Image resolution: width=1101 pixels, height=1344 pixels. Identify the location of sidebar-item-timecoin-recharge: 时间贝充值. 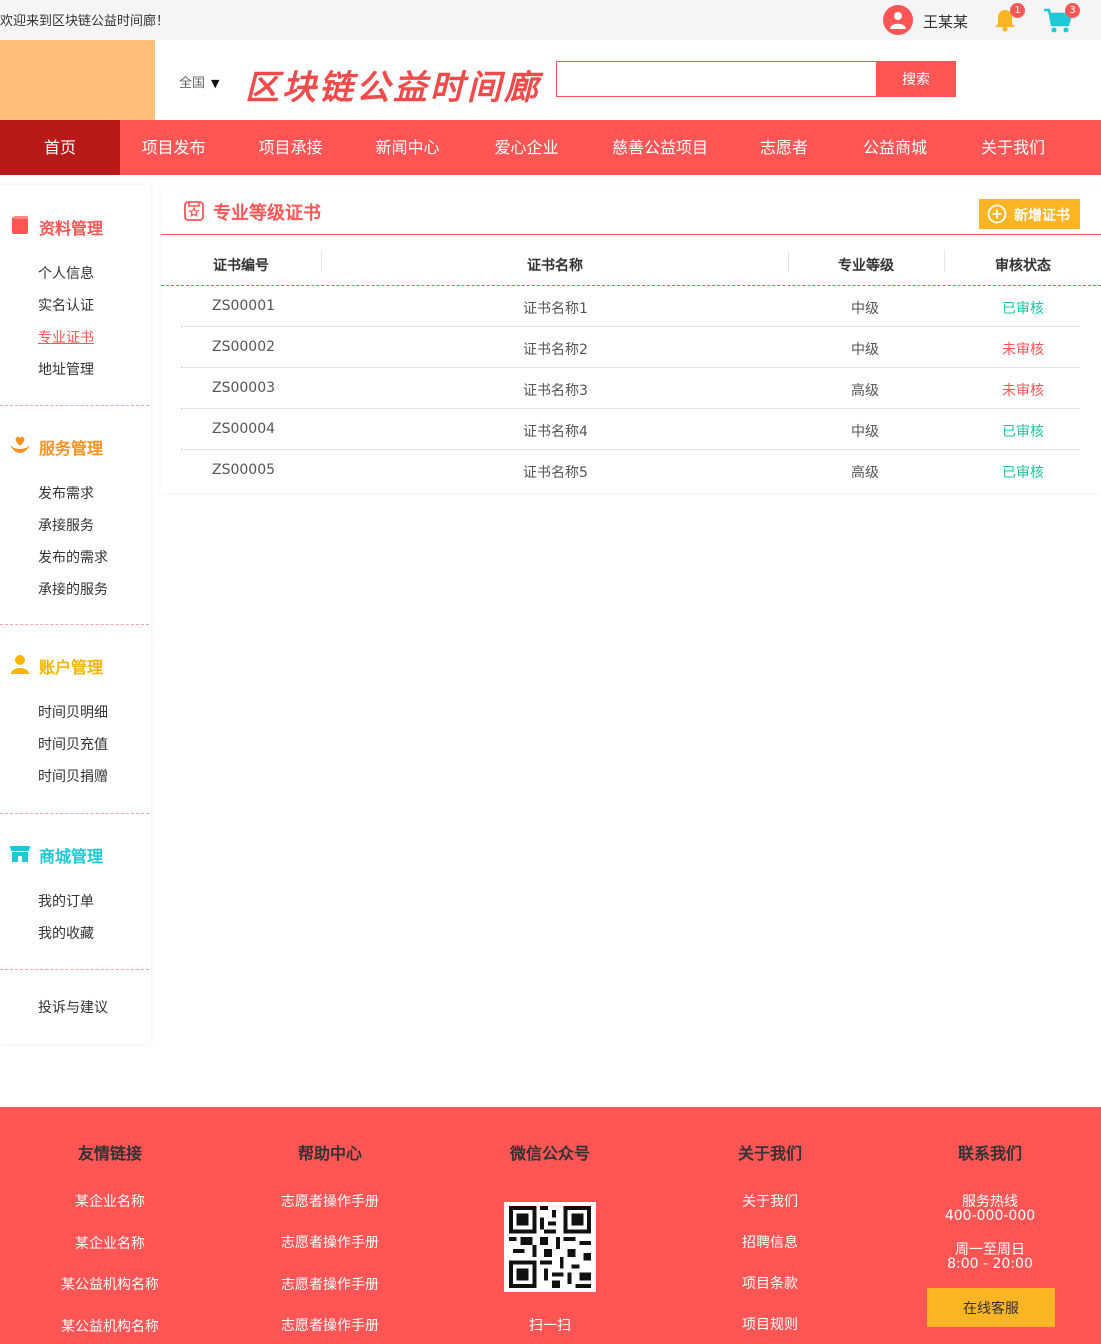
(73, 744).